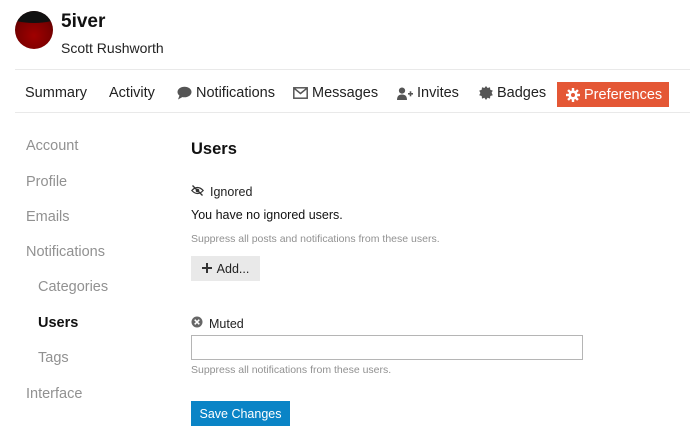 The height and width of the screenshot is (444, 690). Describe the element at coordinates (573, 94) in the screenshot. I see `gear-icon` at that location.